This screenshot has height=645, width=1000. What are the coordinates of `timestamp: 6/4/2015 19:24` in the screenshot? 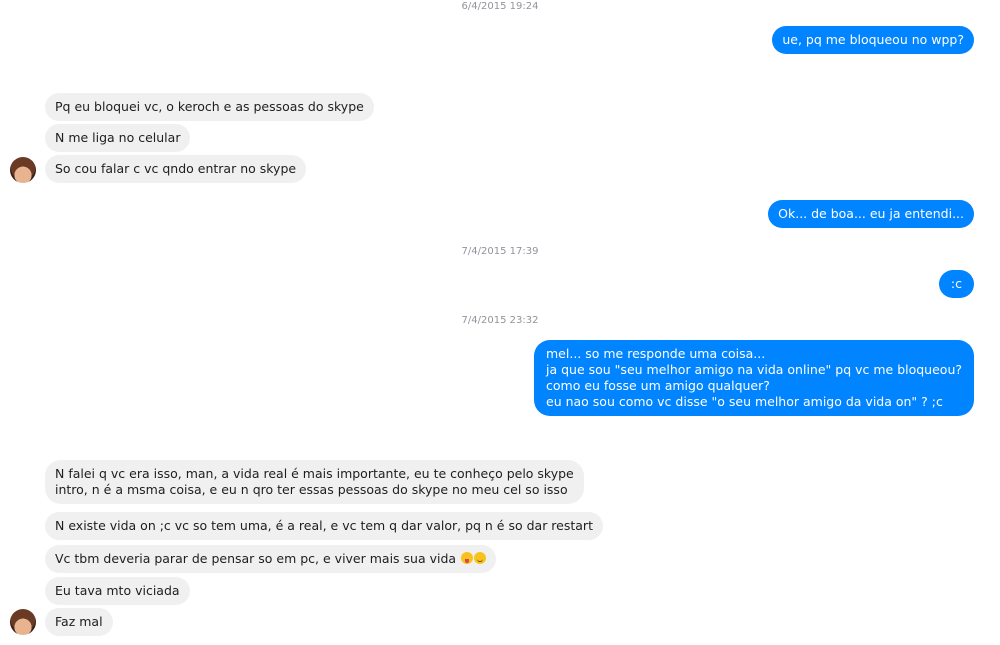 It's located at (500, 6).